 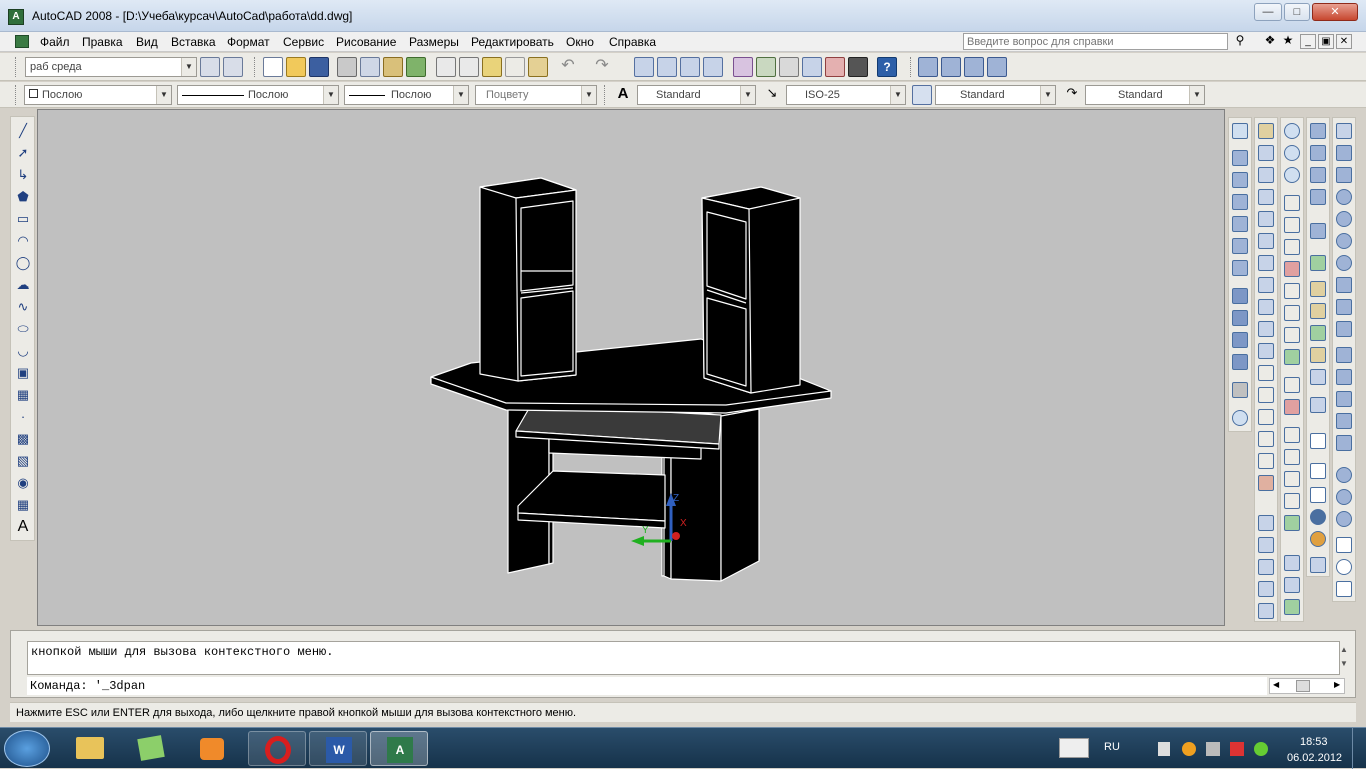 I want to click on help-icon: ?, so click(x=887, y=67).